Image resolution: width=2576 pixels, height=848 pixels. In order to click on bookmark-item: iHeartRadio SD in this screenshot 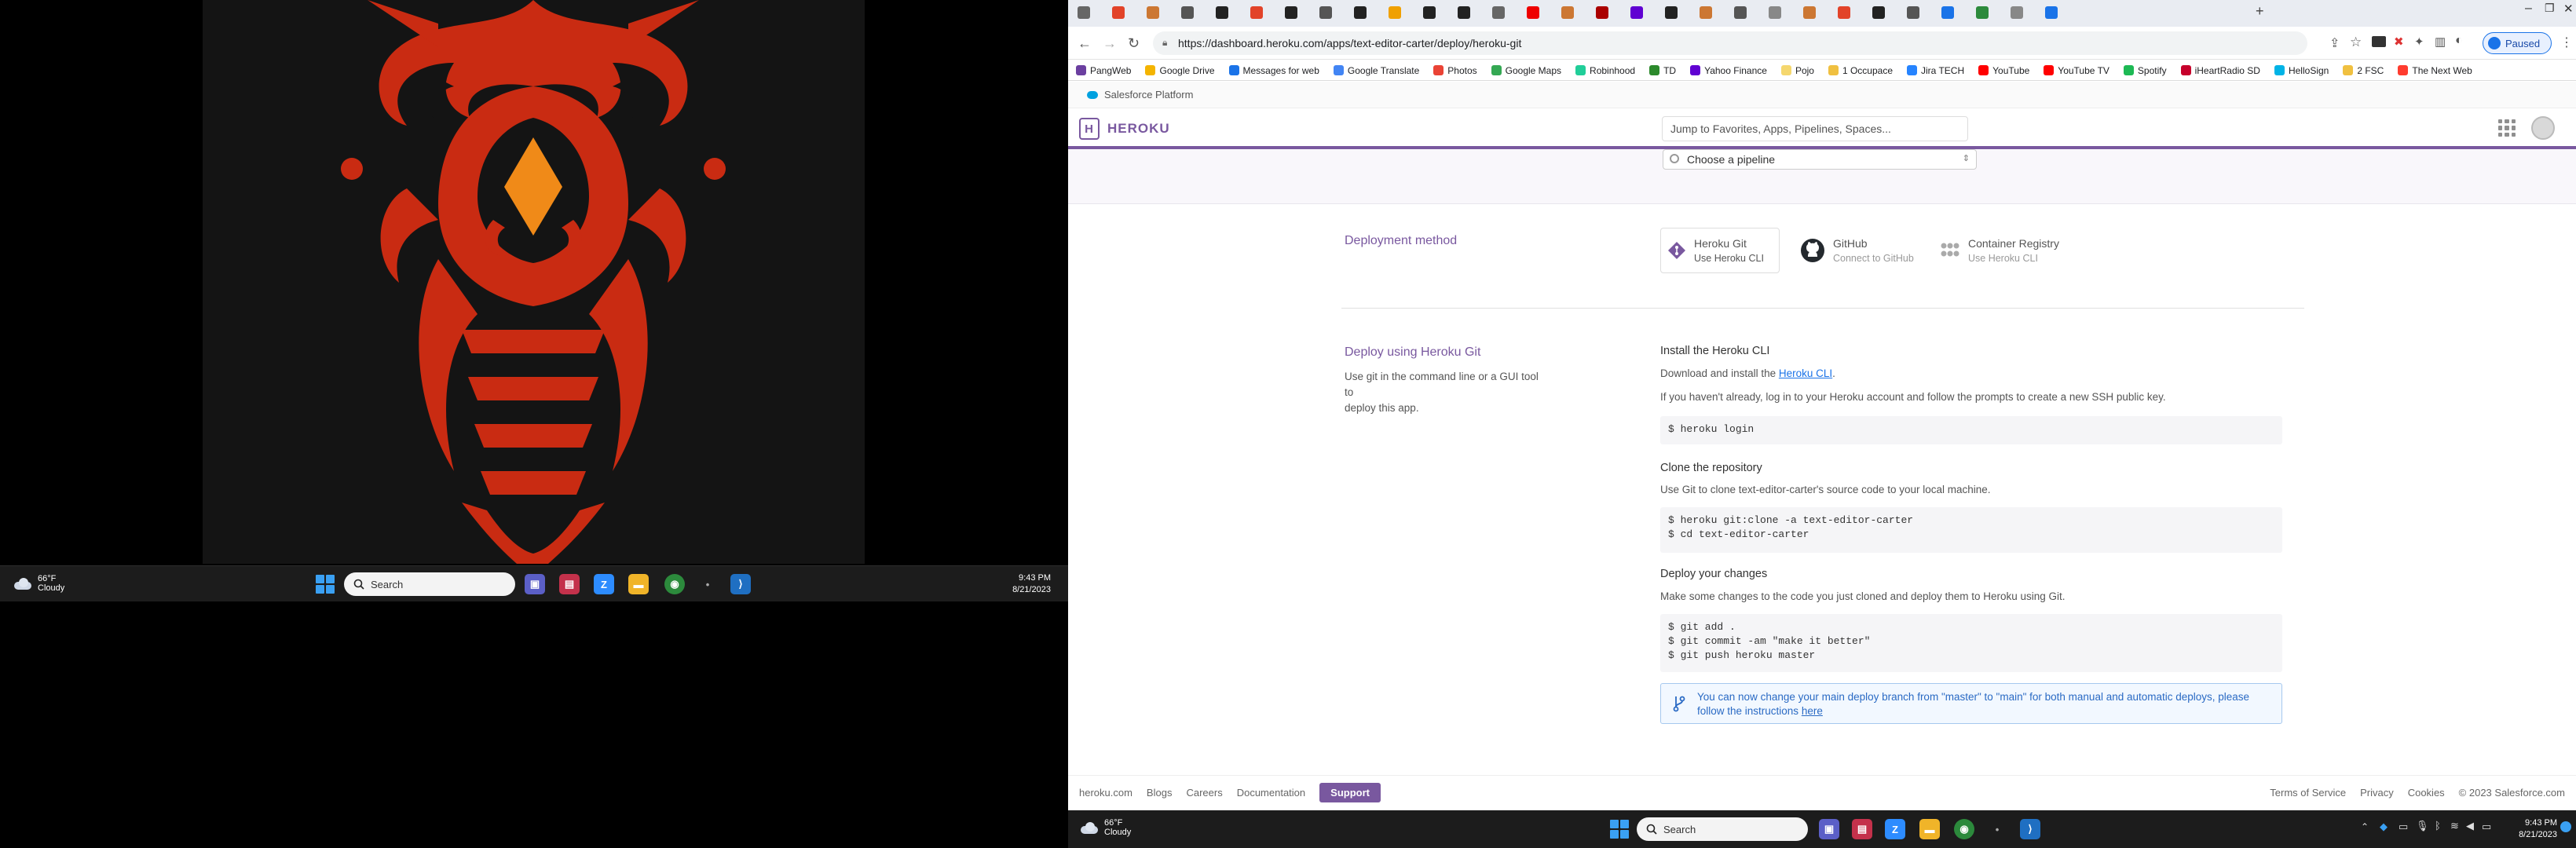, I will do `click(2220, 70)`.